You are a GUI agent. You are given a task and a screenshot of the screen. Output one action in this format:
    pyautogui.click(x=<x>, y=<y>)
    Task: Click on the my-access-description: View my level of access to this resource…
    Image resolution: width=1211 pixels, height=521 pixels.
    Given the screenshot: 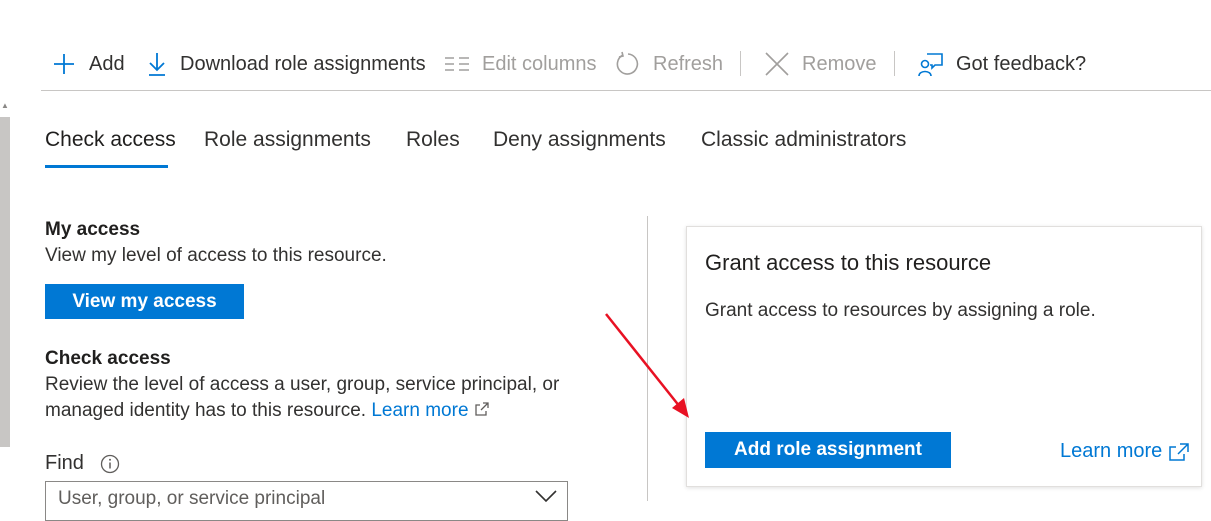 What is the action you would take?
    pyautogui.click(x=216, y=255)
    